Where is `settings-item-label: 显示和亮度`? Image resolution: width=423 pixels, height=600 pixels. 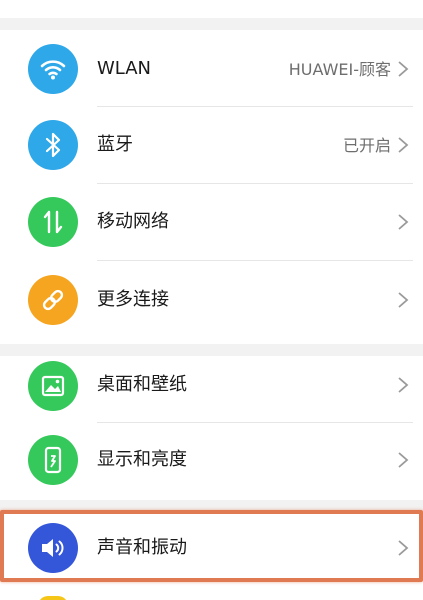
settings-item-label: 显示和亮度 is located at coordinates (142, 459).